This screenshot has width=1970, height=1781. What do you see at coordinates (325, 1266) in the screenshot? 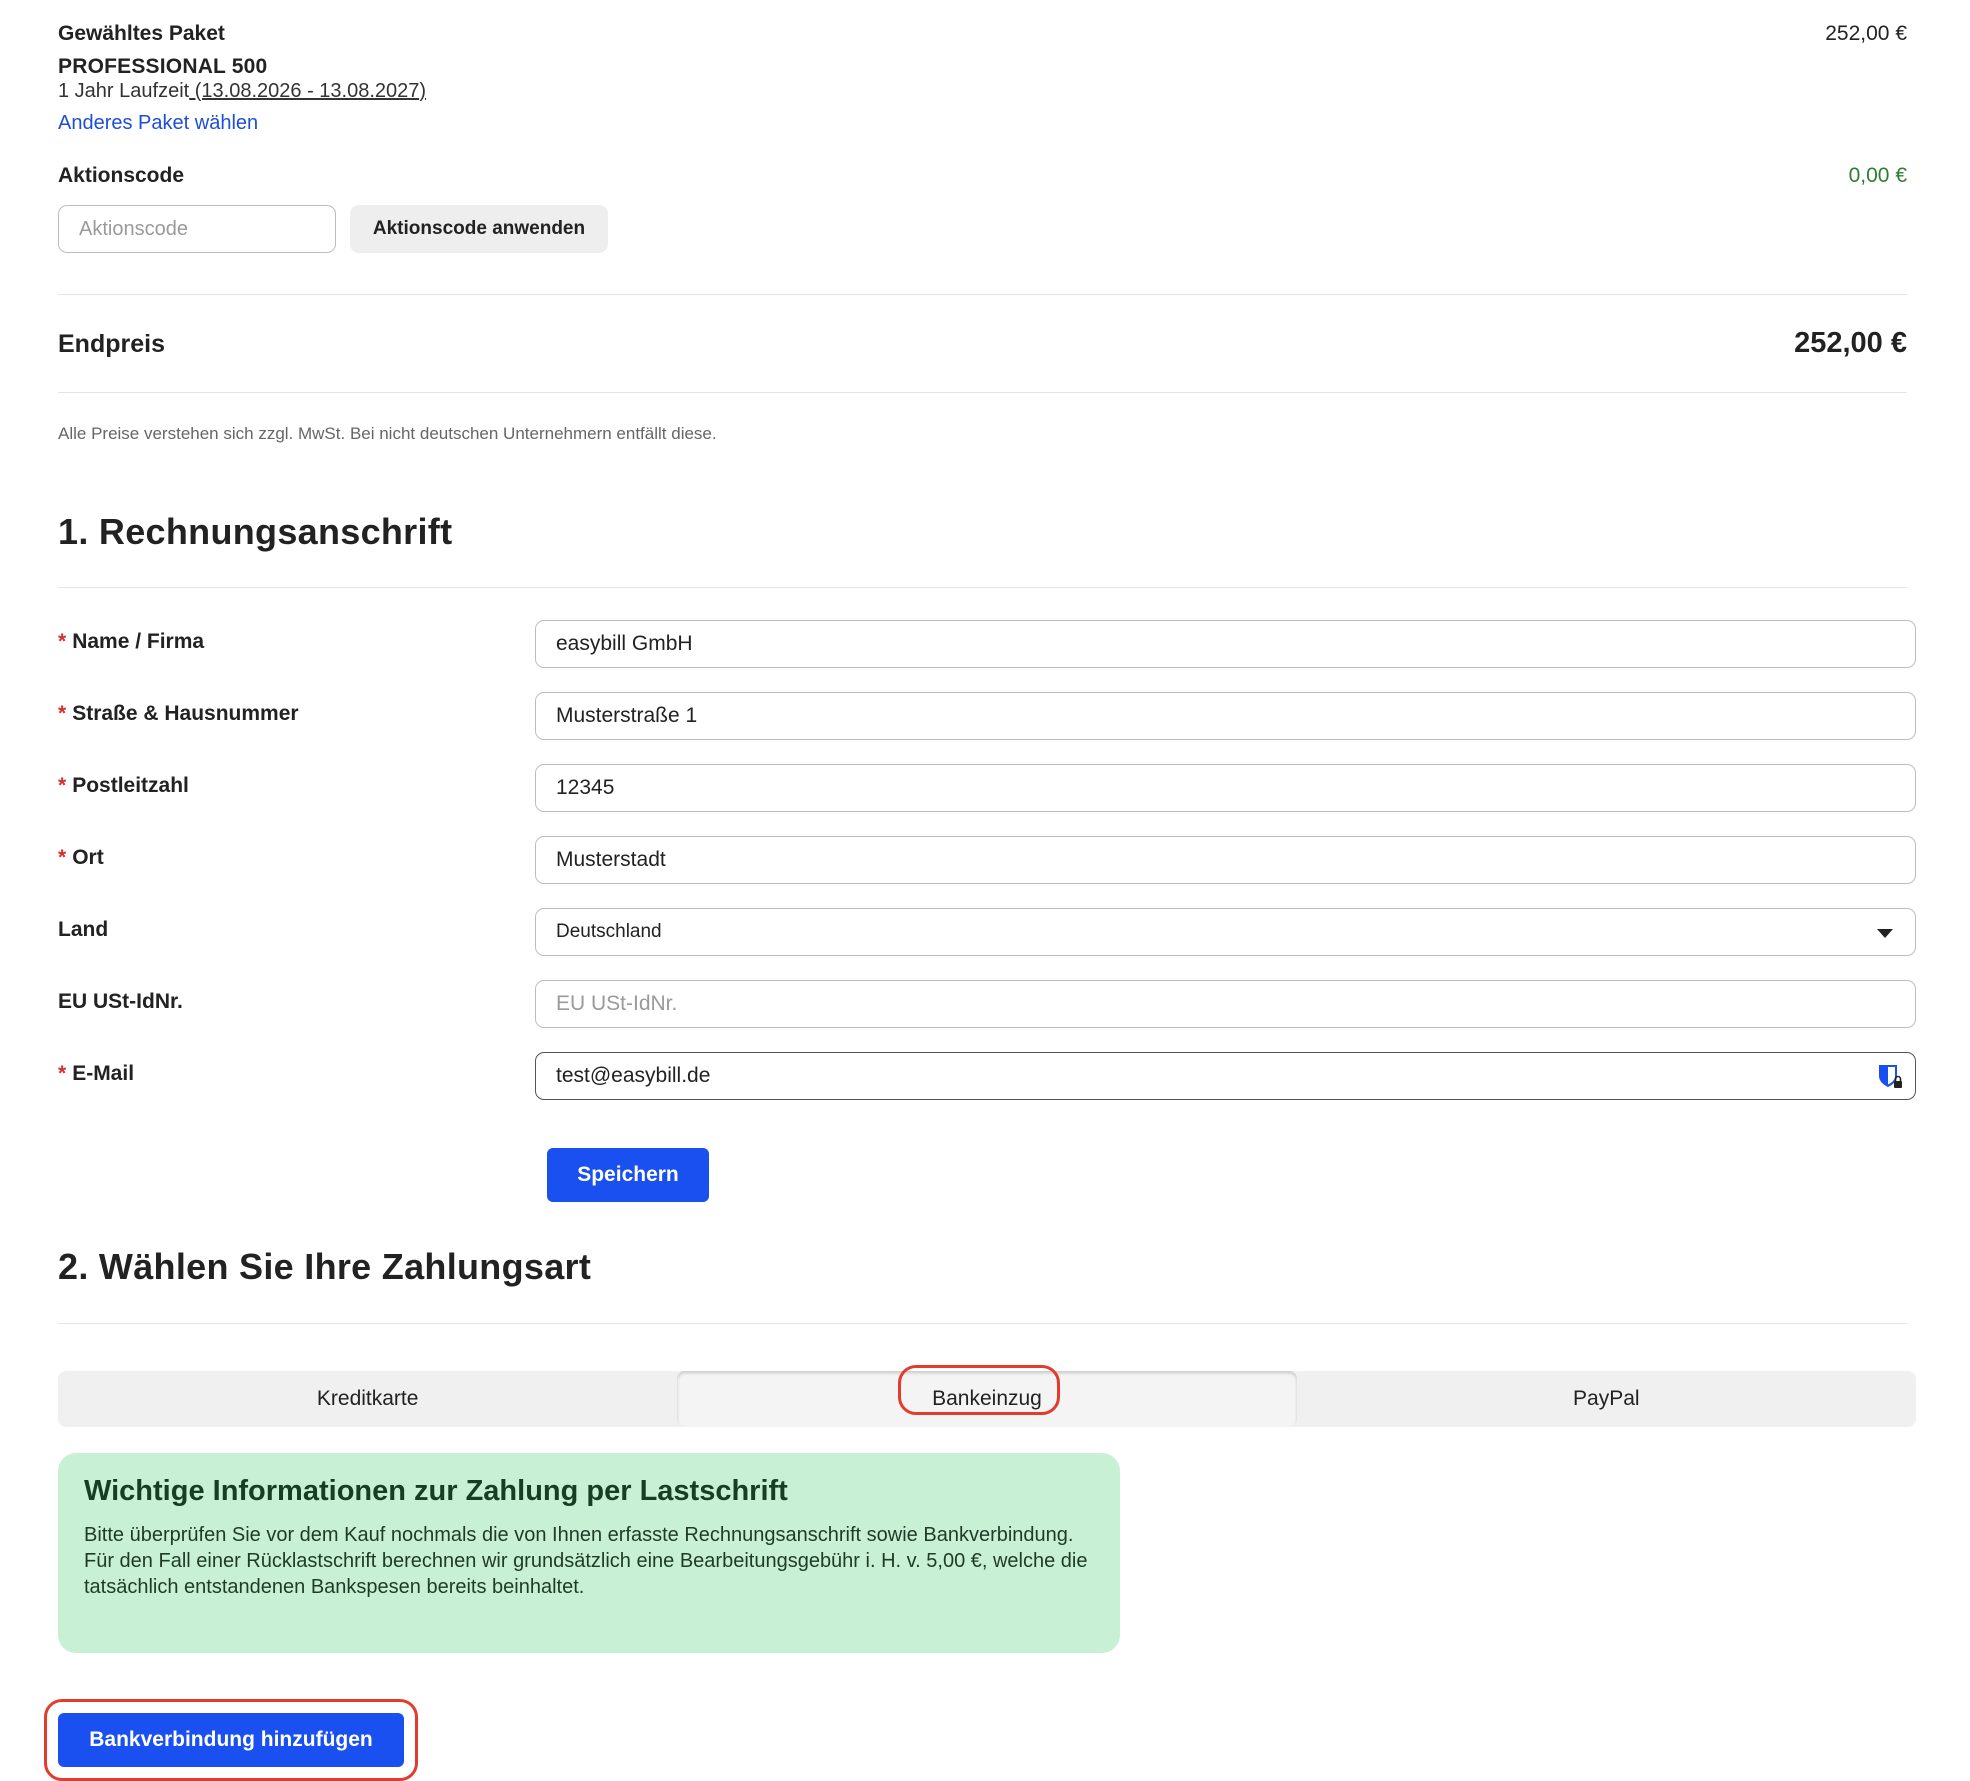
I see `payment-section-title: 2. Wählen Sie Ihre Zahlungsart` at bounding box center [325, 1266].